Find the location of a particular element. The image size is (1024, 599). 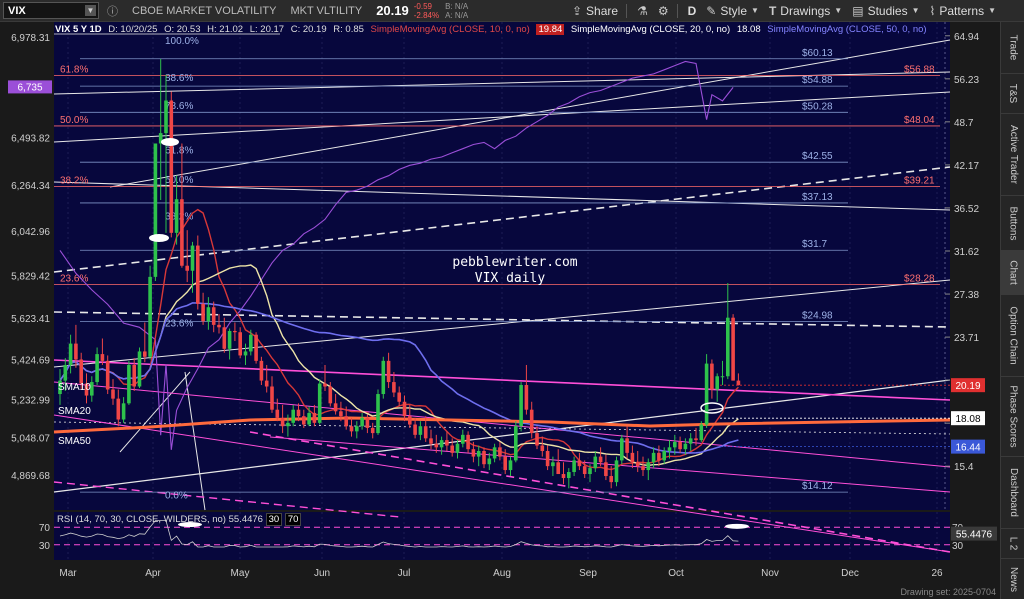

studies-label: Studies is located at coordinates (887, 10).